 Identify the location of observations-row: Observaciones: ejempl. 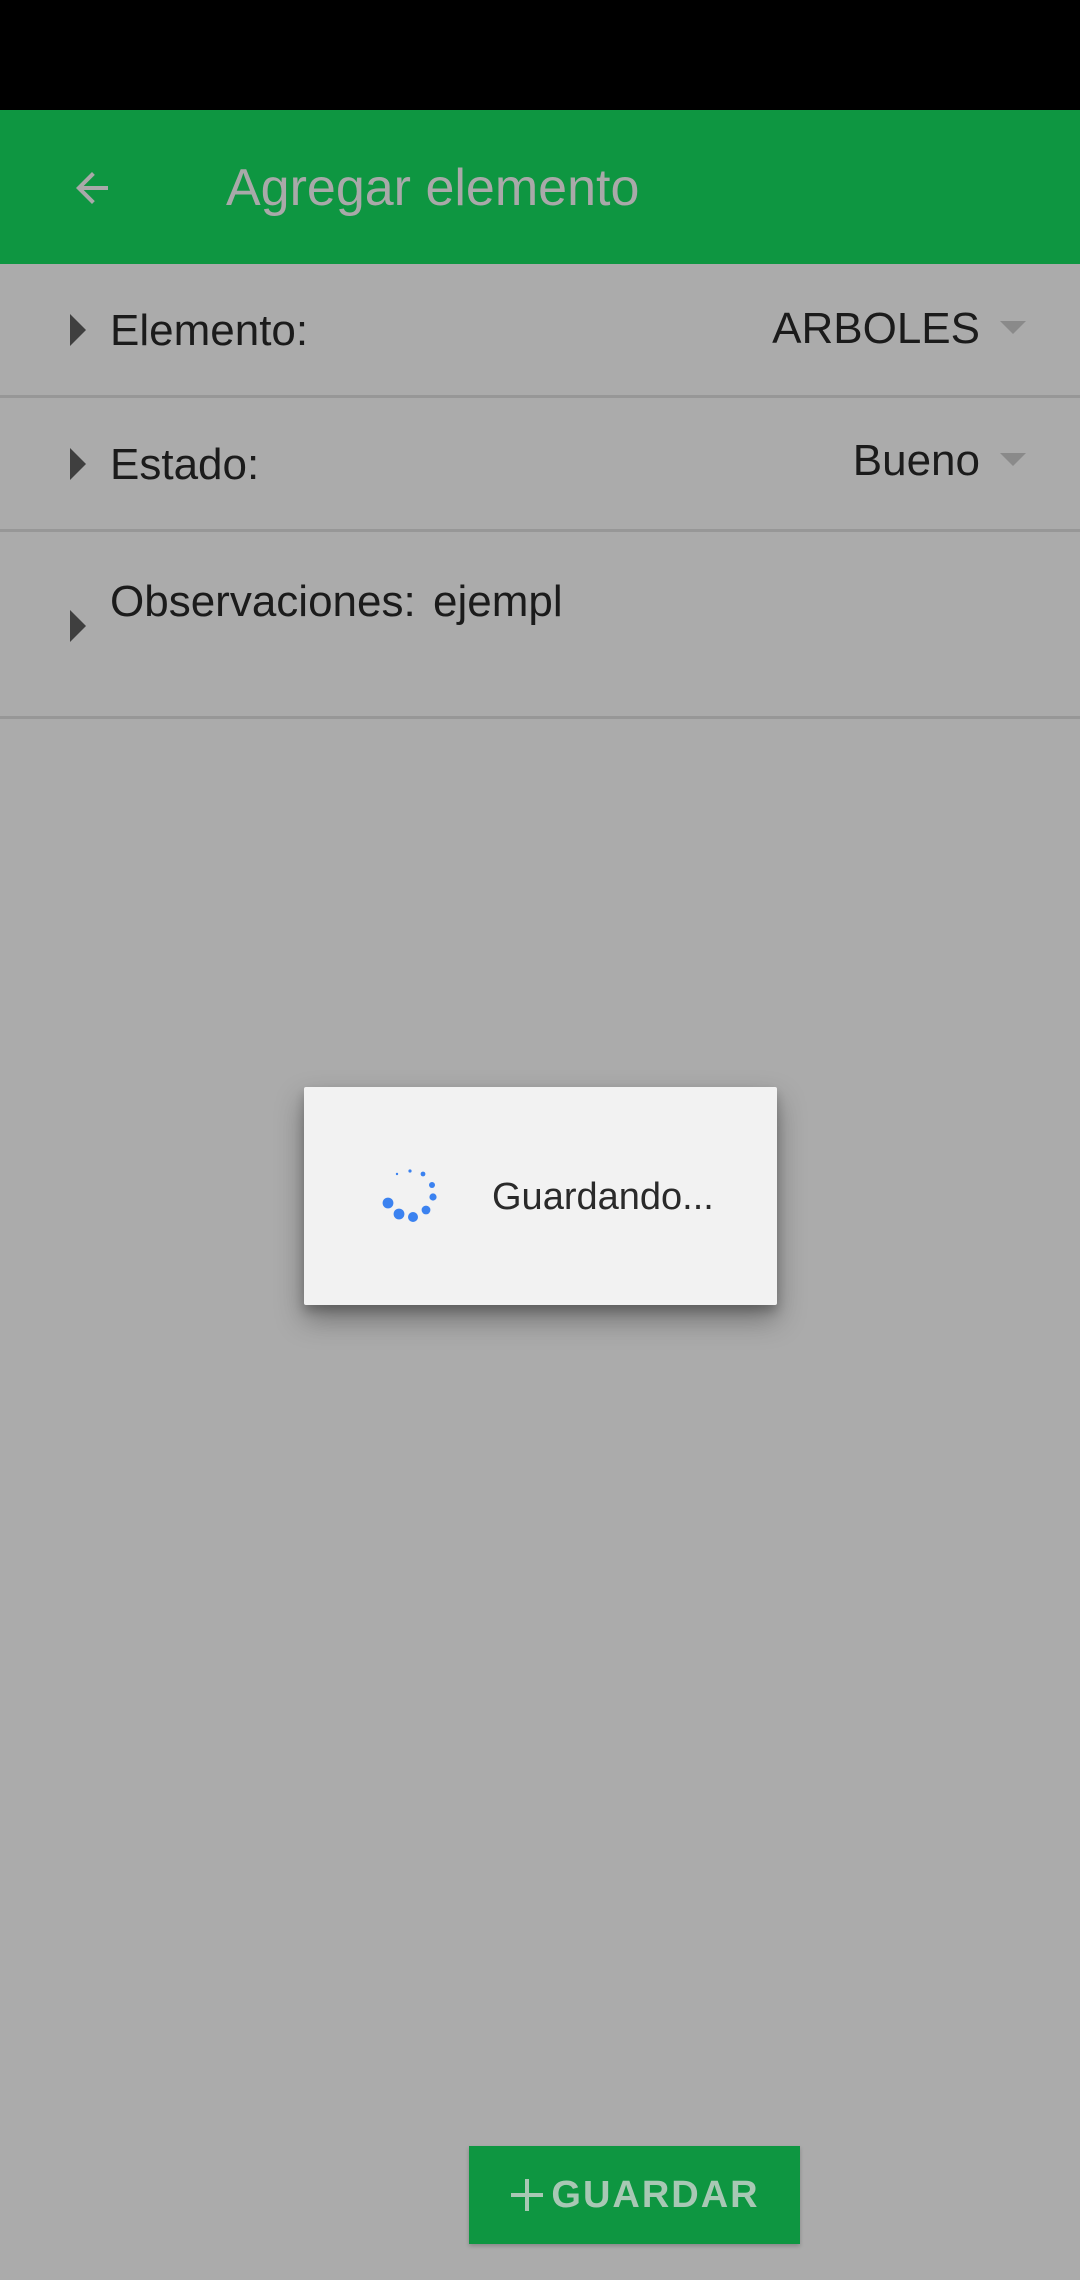
(540, 625).